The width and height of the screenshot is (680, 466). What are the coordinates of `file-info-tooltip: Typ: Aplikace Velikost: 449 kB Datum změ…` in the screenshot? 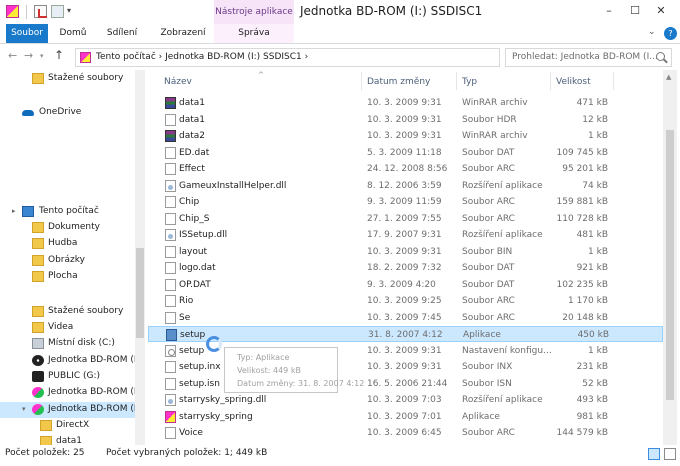 It's located at (294, 370).